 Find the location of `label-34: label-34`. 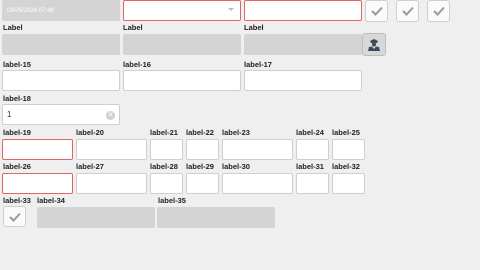

label-34: label-34 is located at coordinates (51, 200).